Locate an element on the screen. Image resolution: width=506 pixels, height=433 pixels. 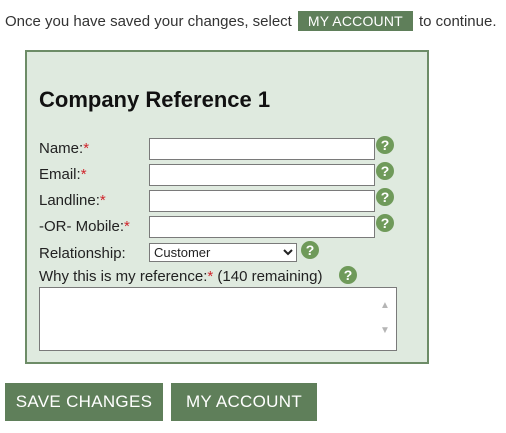
name-label: Name:* is located at coordinates (64, 148).